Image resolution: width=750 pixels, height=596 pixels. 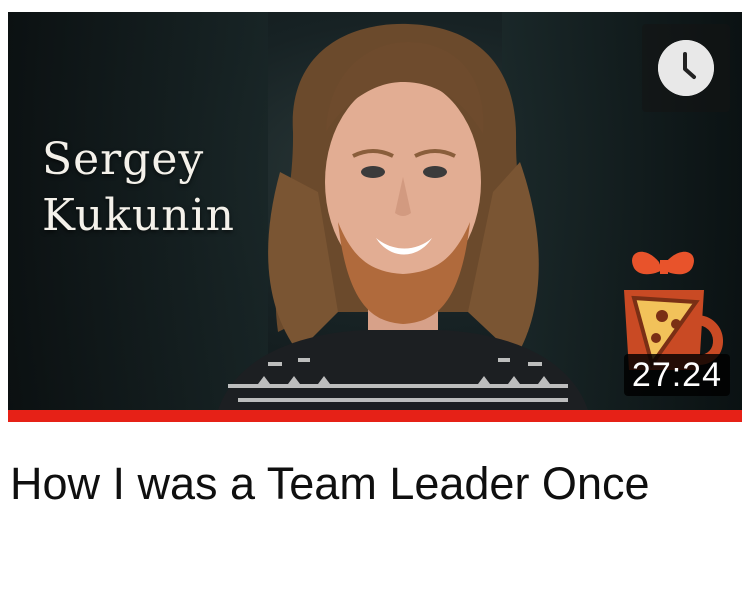 I want to click on watch-progress-bar, so click(x=375, y=416).